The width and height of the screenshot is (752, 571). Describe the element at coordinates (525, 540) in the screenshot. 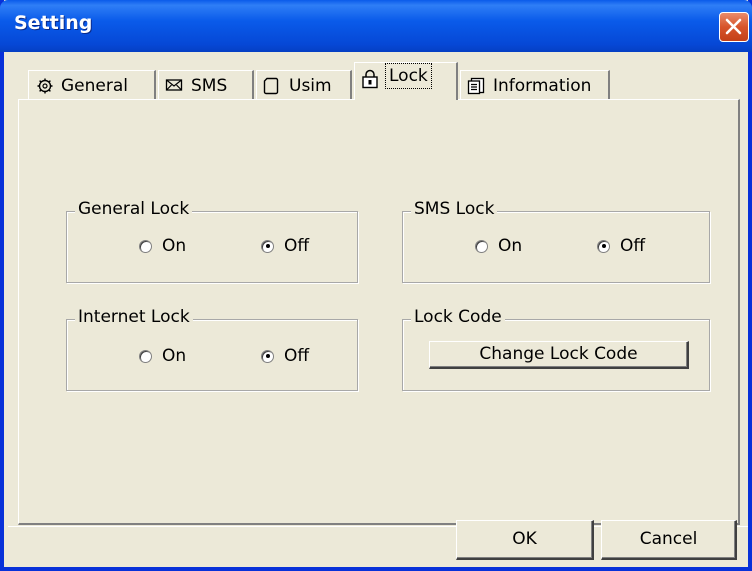

I see `ok-button: OK` at that location.